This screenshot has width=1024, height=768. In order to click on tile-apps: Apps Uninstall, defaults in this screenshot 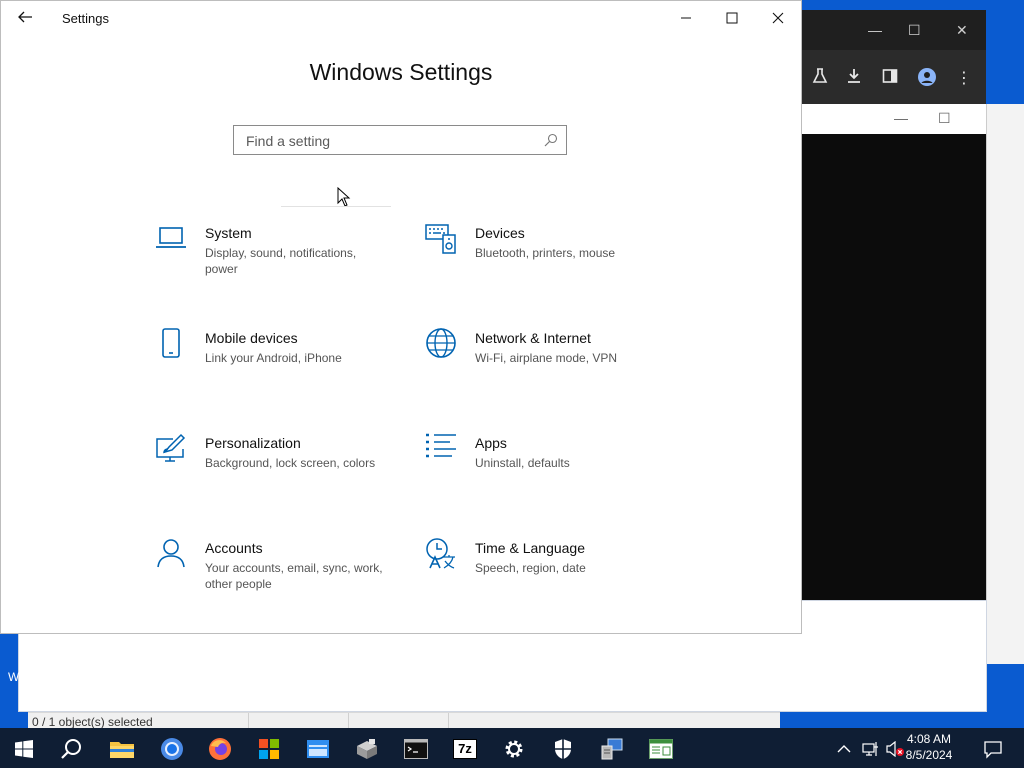, I will do `click(550, 468)`.